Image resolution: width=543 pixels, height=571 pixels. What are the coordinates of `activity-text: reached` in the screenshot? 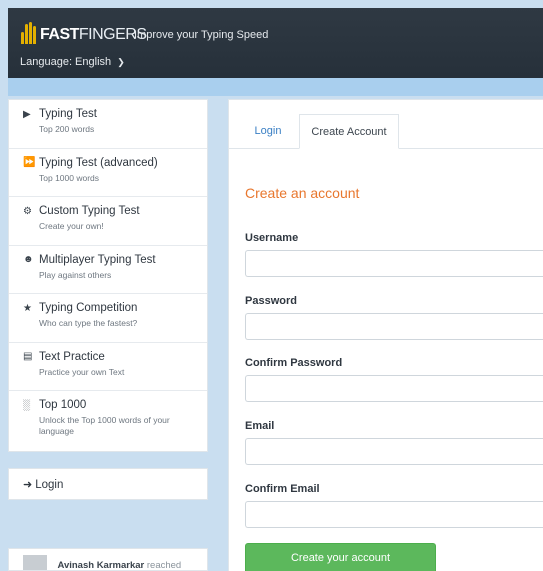 It's located at (164, 565).